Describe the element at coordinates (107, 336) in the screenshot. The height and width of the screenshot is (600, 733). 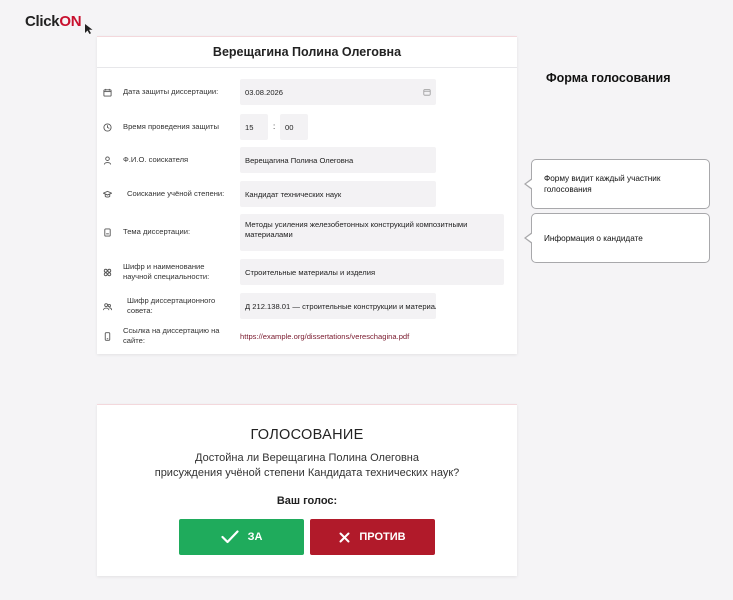
I see `phone-icon` at that location.